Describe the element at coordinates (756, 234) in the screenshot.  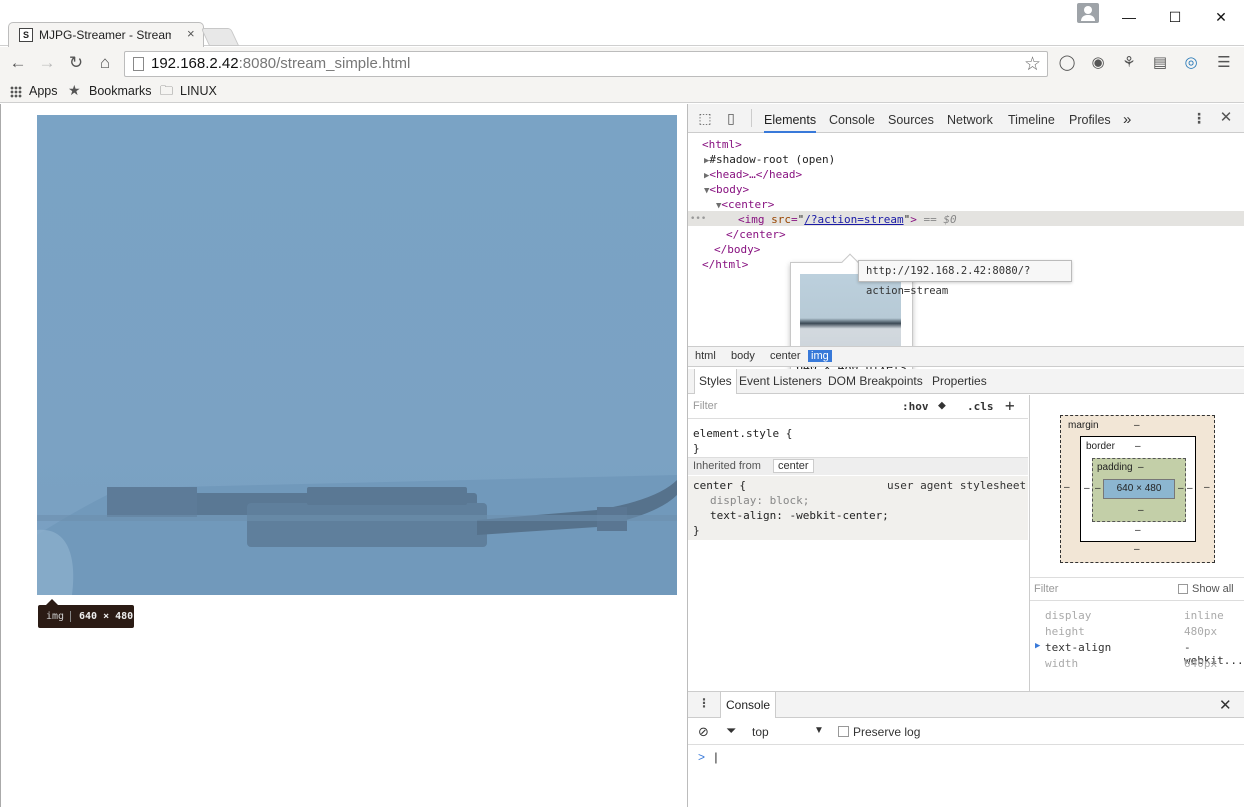
I see `dom-node-center-close: </center>` at that location.